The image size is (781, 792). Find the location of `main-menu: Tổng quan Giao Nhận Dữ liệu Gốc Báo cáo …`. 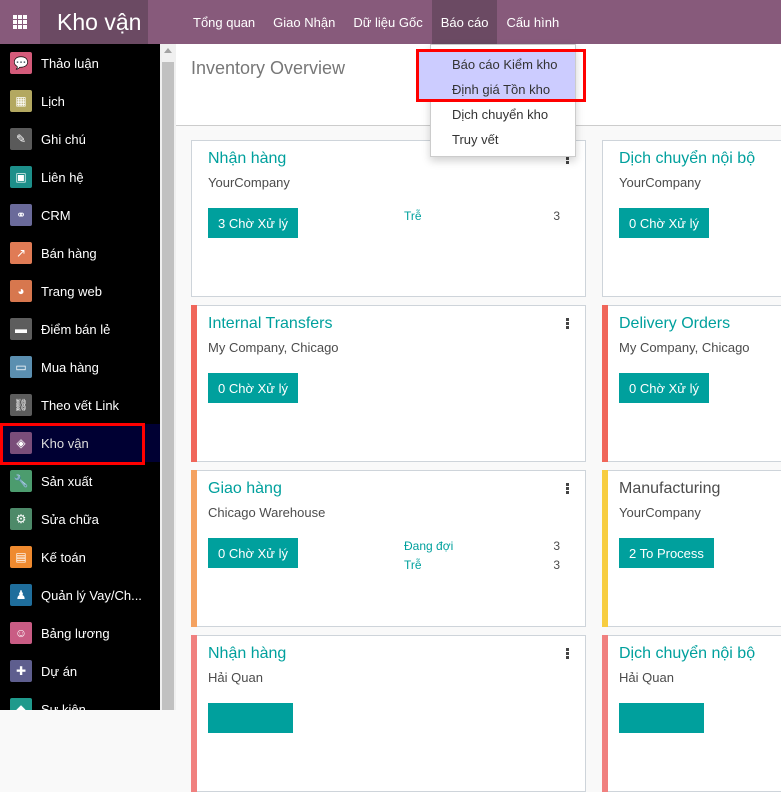

main-menu: Tổng quan Giao Nhận Dữ liệu Gốc Báo cáo … is located at coordinates (376, 22).